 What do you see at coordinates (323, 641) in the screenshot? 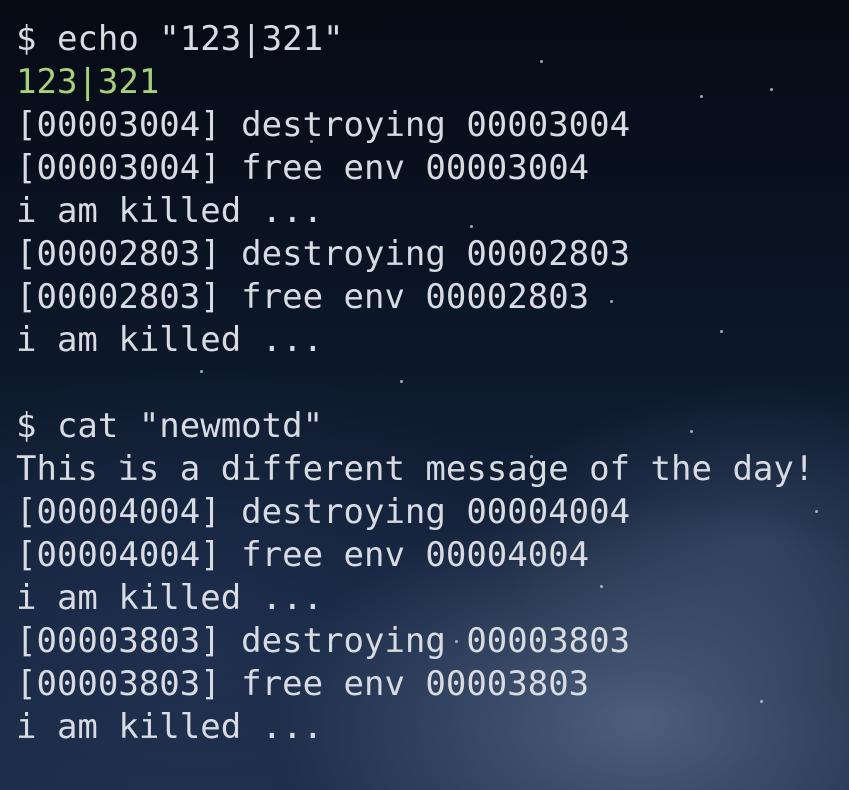
I see `output-line: [00003803] destroying 00003803` at bounding box center [323, 641].